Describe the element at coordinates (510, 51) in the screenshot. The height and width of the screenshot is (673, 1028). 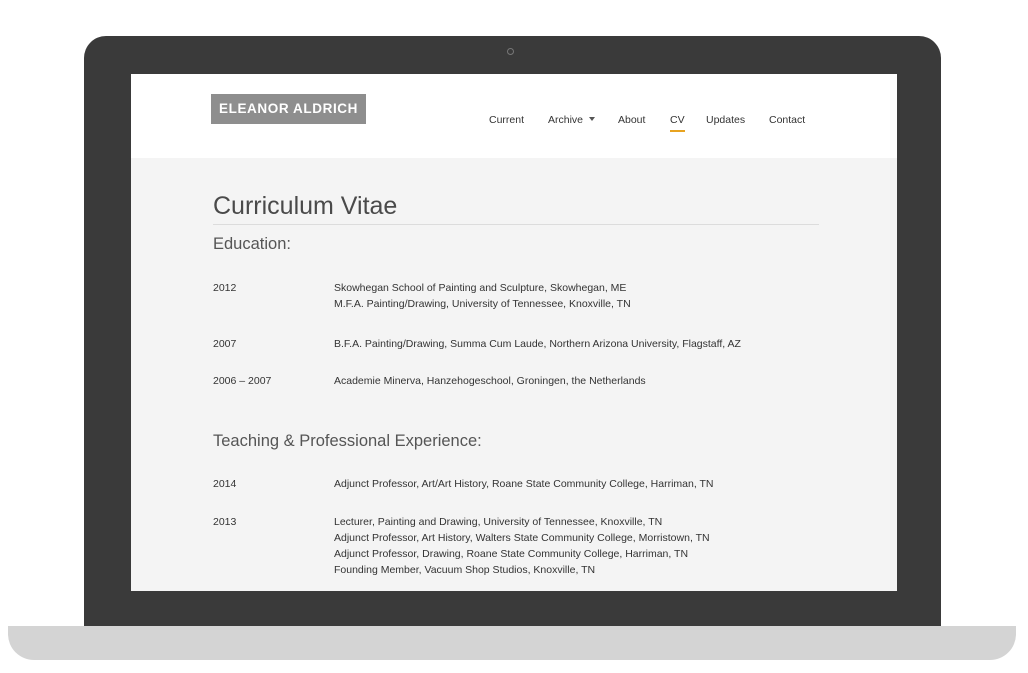
I see `camera-icon` at that location.